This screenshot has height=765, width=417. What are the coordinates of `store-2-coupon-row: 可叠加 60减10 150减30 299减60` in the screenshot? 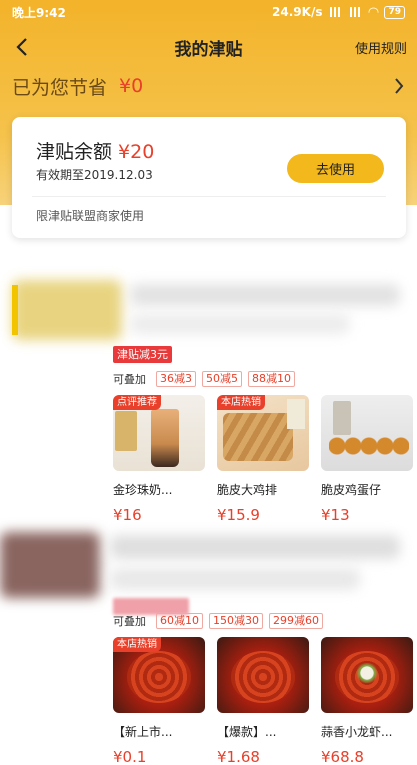 It's located at (218, 620).